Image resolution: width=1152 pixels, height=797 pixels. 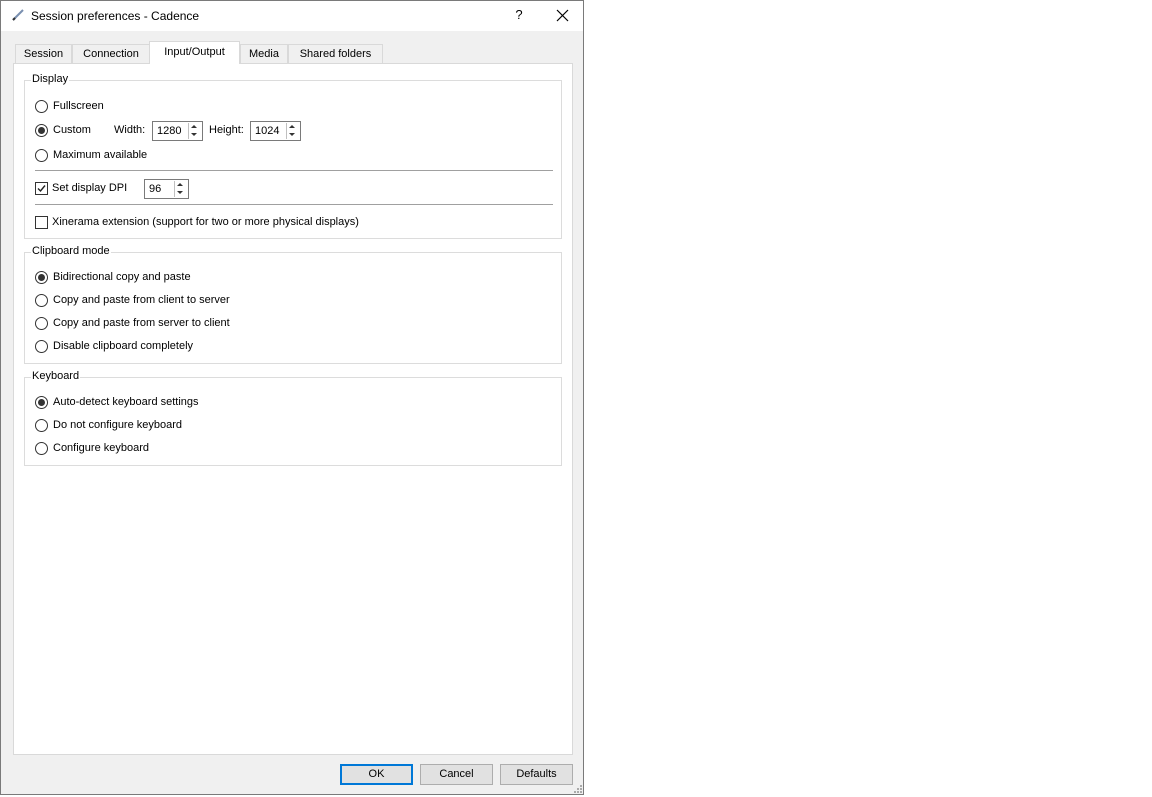 I want to click on custom-radio, so click(x=41, y=130).